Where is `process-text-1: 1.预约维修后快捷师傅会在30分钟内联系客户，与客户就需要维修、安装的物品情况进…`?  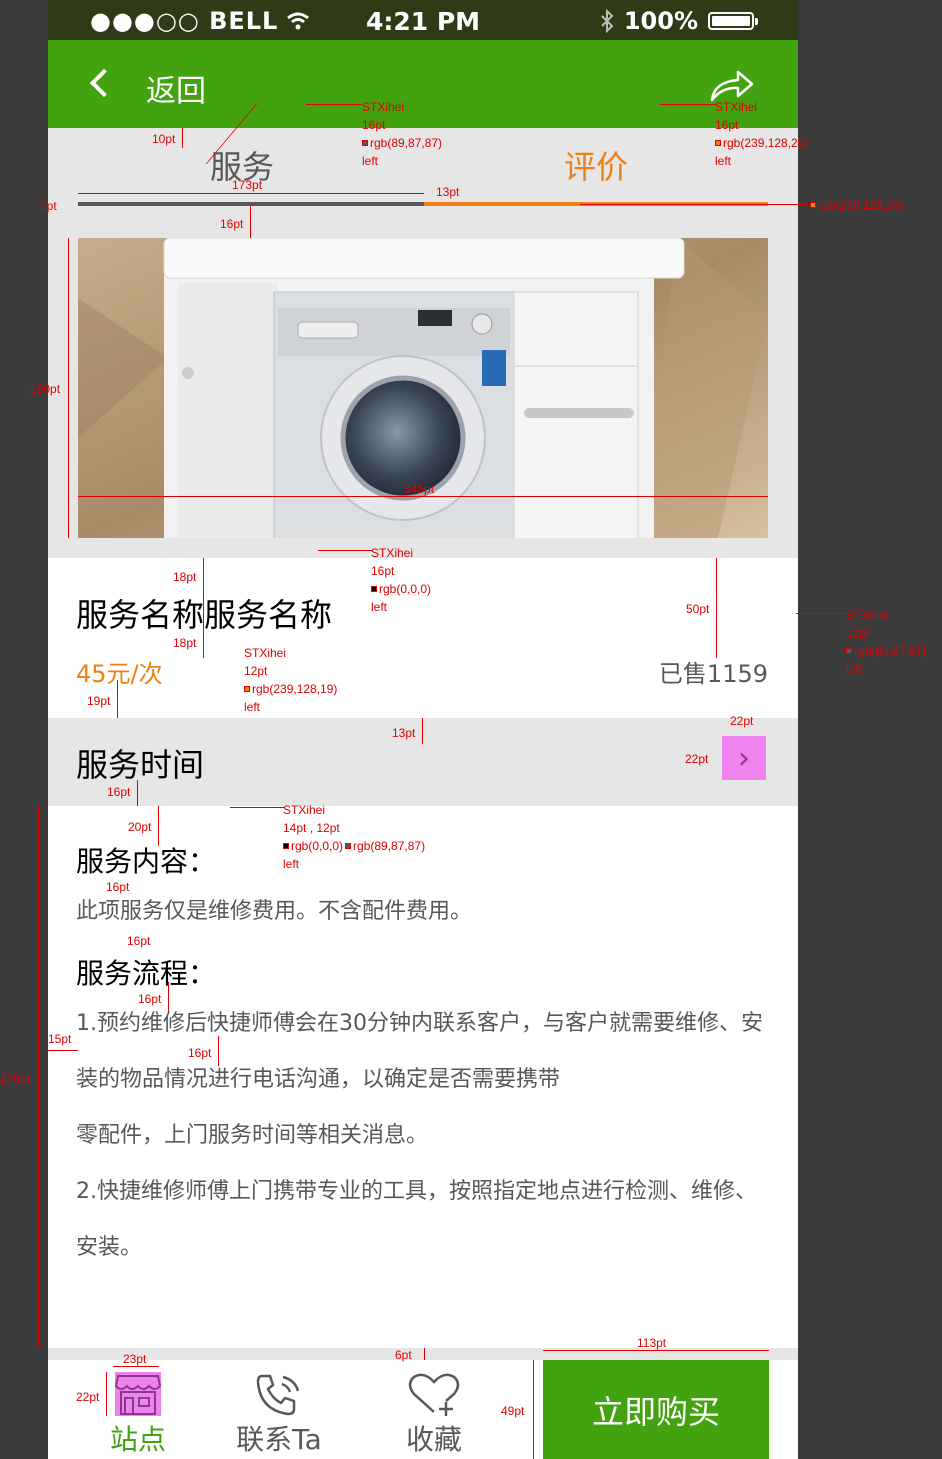
process-text-1: 1.预约维修后快捷师傅会在30分钟内联系客户，与客户就需要维修、安装的物品情况进… is located at coordinates (419, 1051).